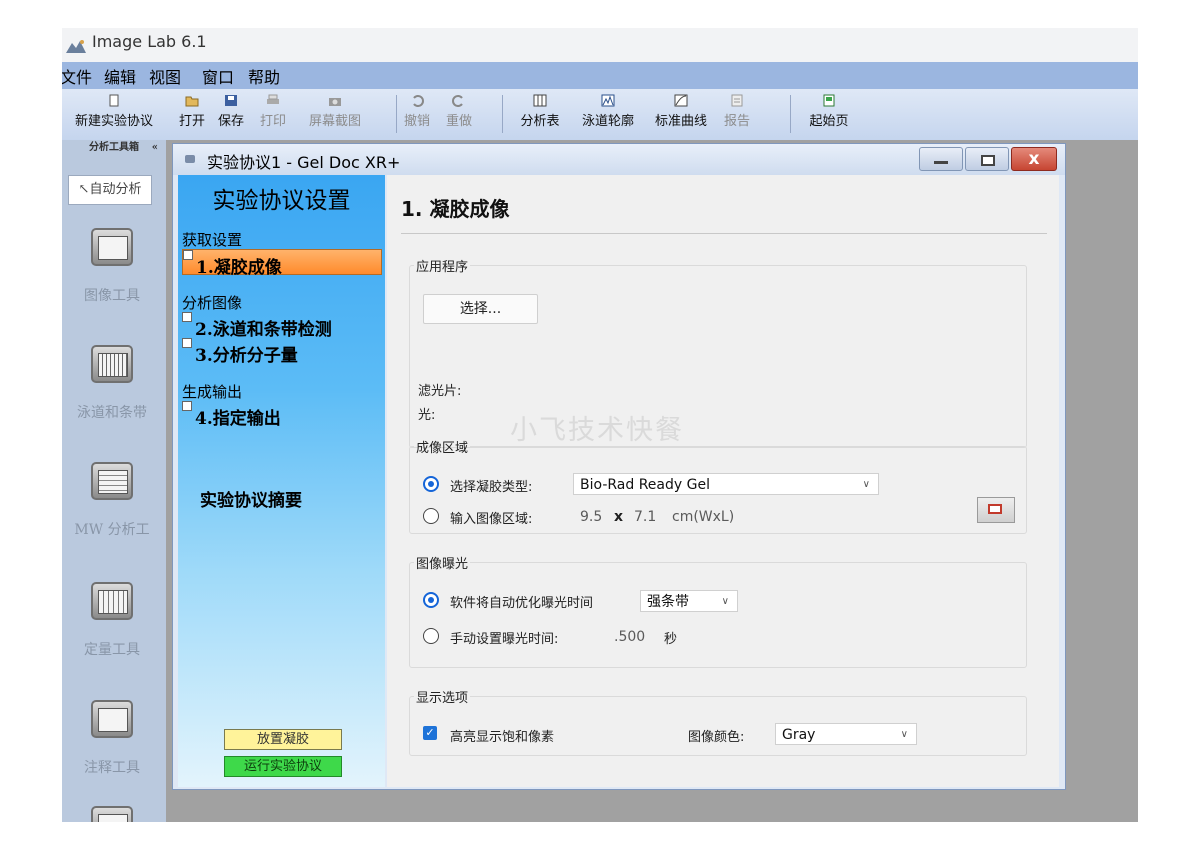 Image resolution: width=1200 pixels, height=862 pixels. What do you see at coordinates (165, 76) in the screenshot?
I see `menu-view: 视图` at bounding box center [165, 76].